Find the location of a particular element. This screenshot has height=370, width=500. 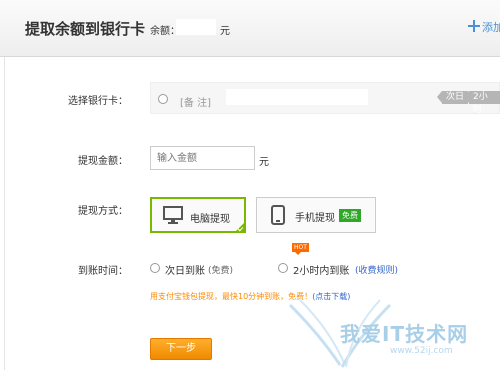

add-card-link: 添加 is located at coordinates (491, 27).